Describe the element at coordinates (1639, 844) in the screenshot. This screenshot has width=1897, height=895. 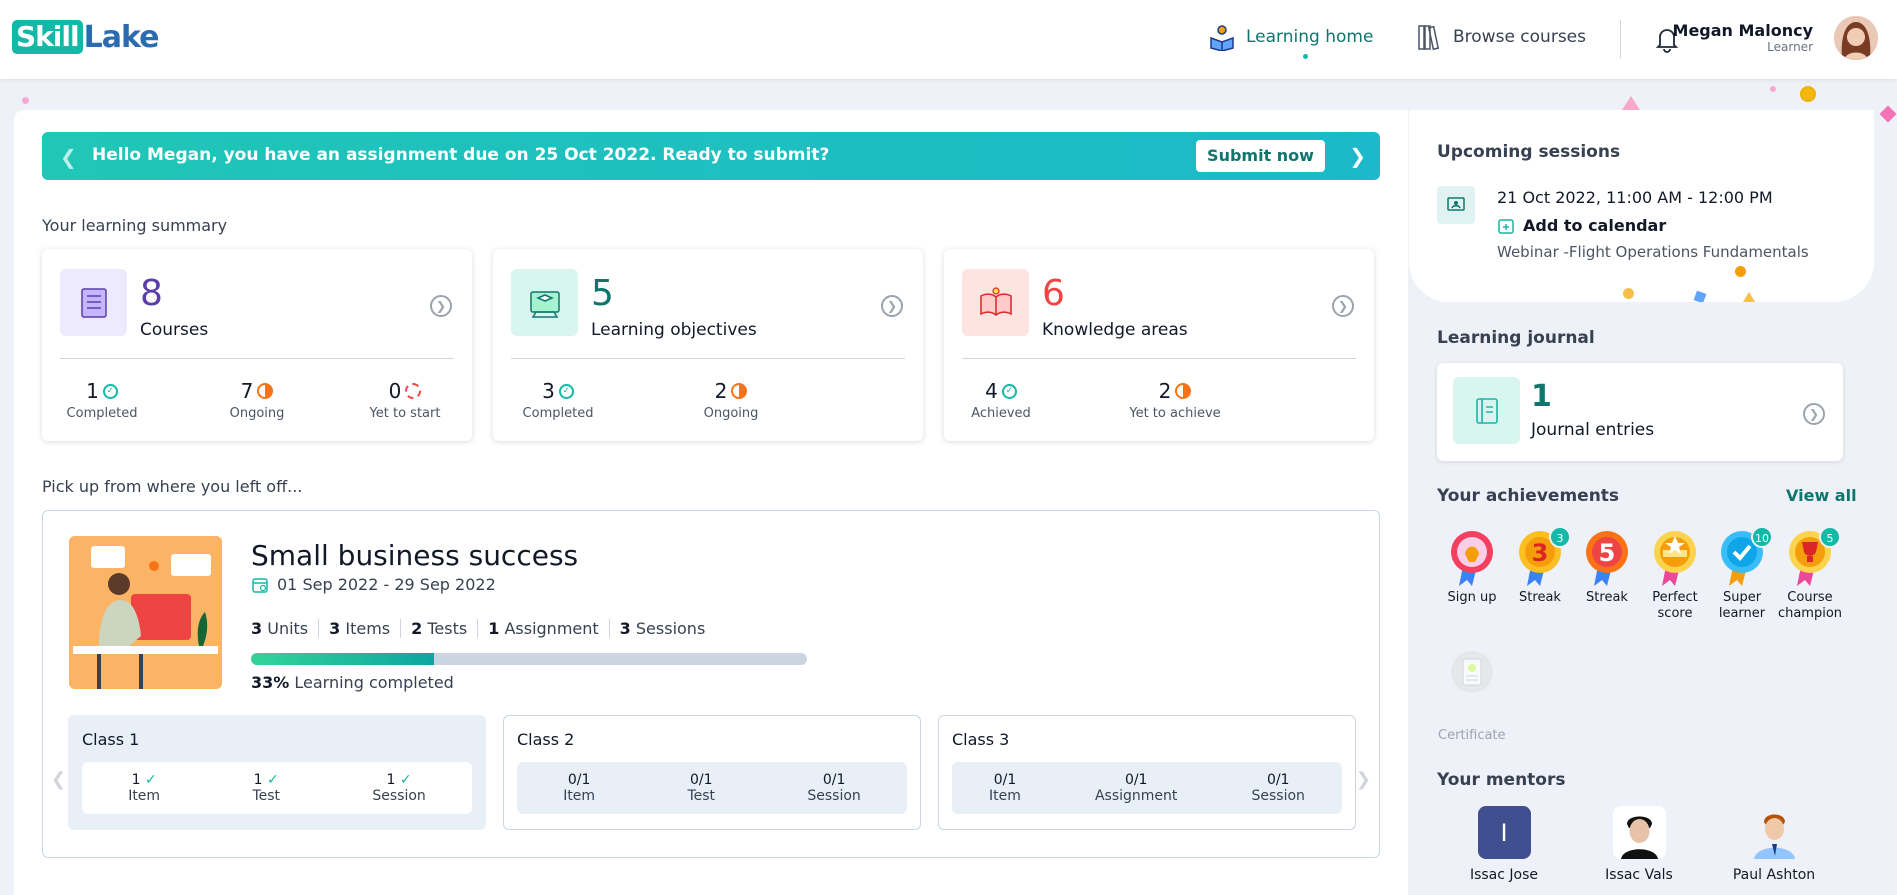
I see `mentor-issac-vals: Issac Vals` at that location.